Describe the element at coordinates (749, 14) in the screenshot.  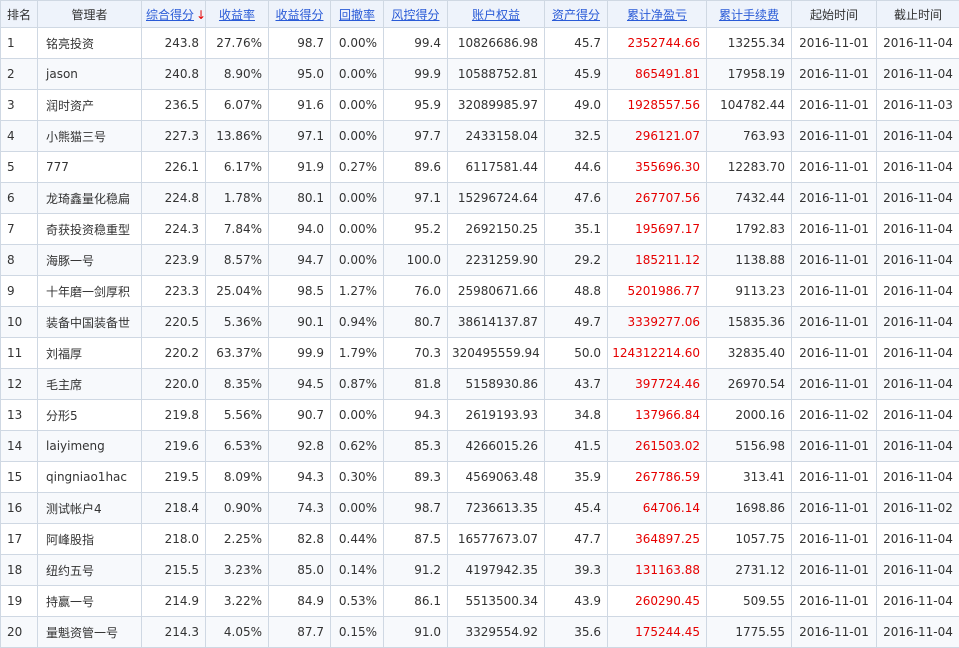
I see `column-header-cumulative-fees: 累计手续费` at that location.